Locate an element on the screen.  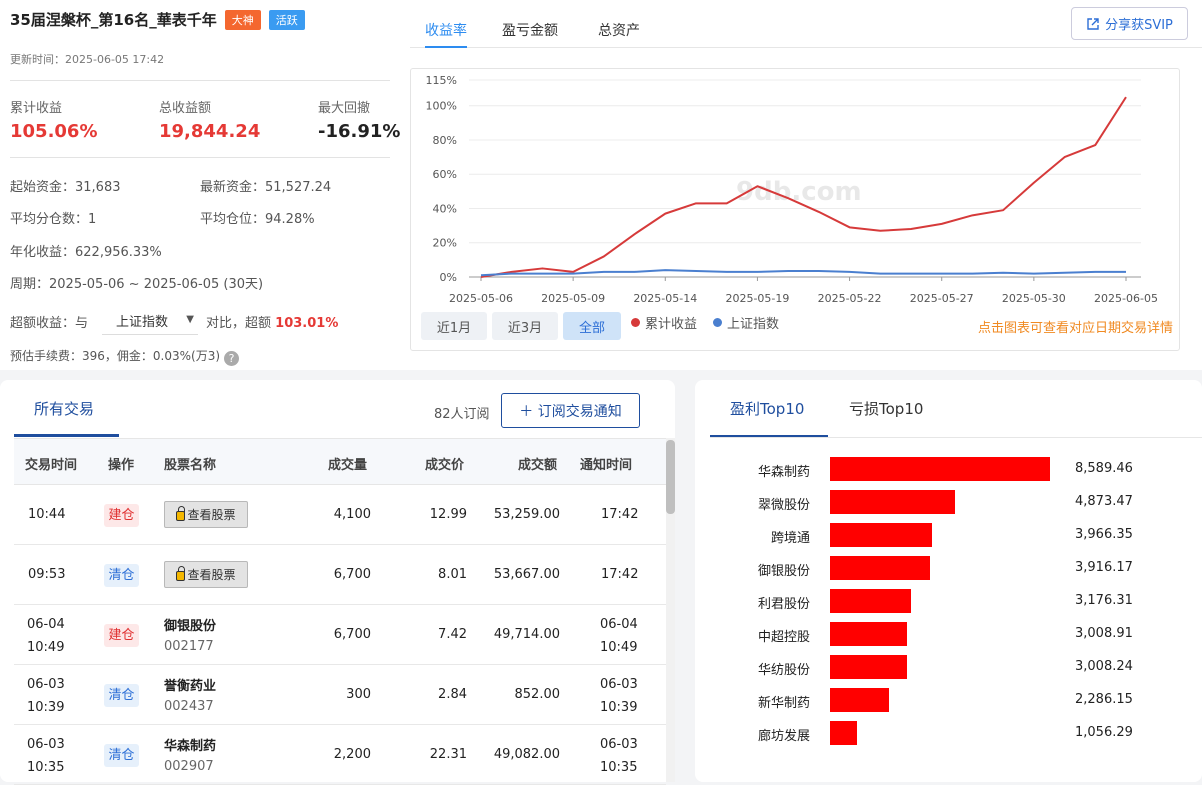
title-row: 35届涅槃杯_第16名_華表千年 大神 活跃 is located at coordinates (157, 19).